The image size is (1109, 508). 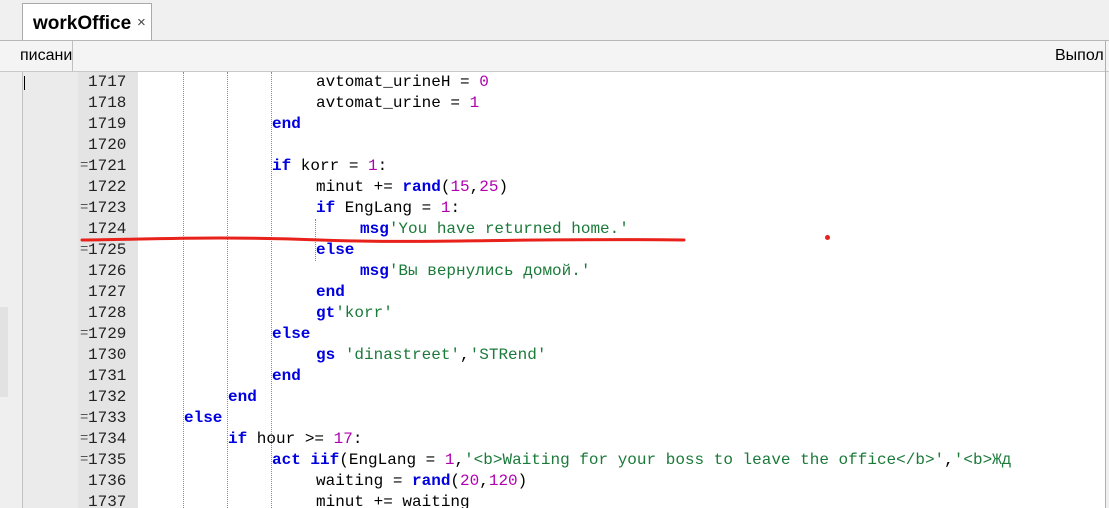 What do you see at coordinates (107, 271) in the screenshot?
I see `line-number: 1726` at bounding box center [107, 271].